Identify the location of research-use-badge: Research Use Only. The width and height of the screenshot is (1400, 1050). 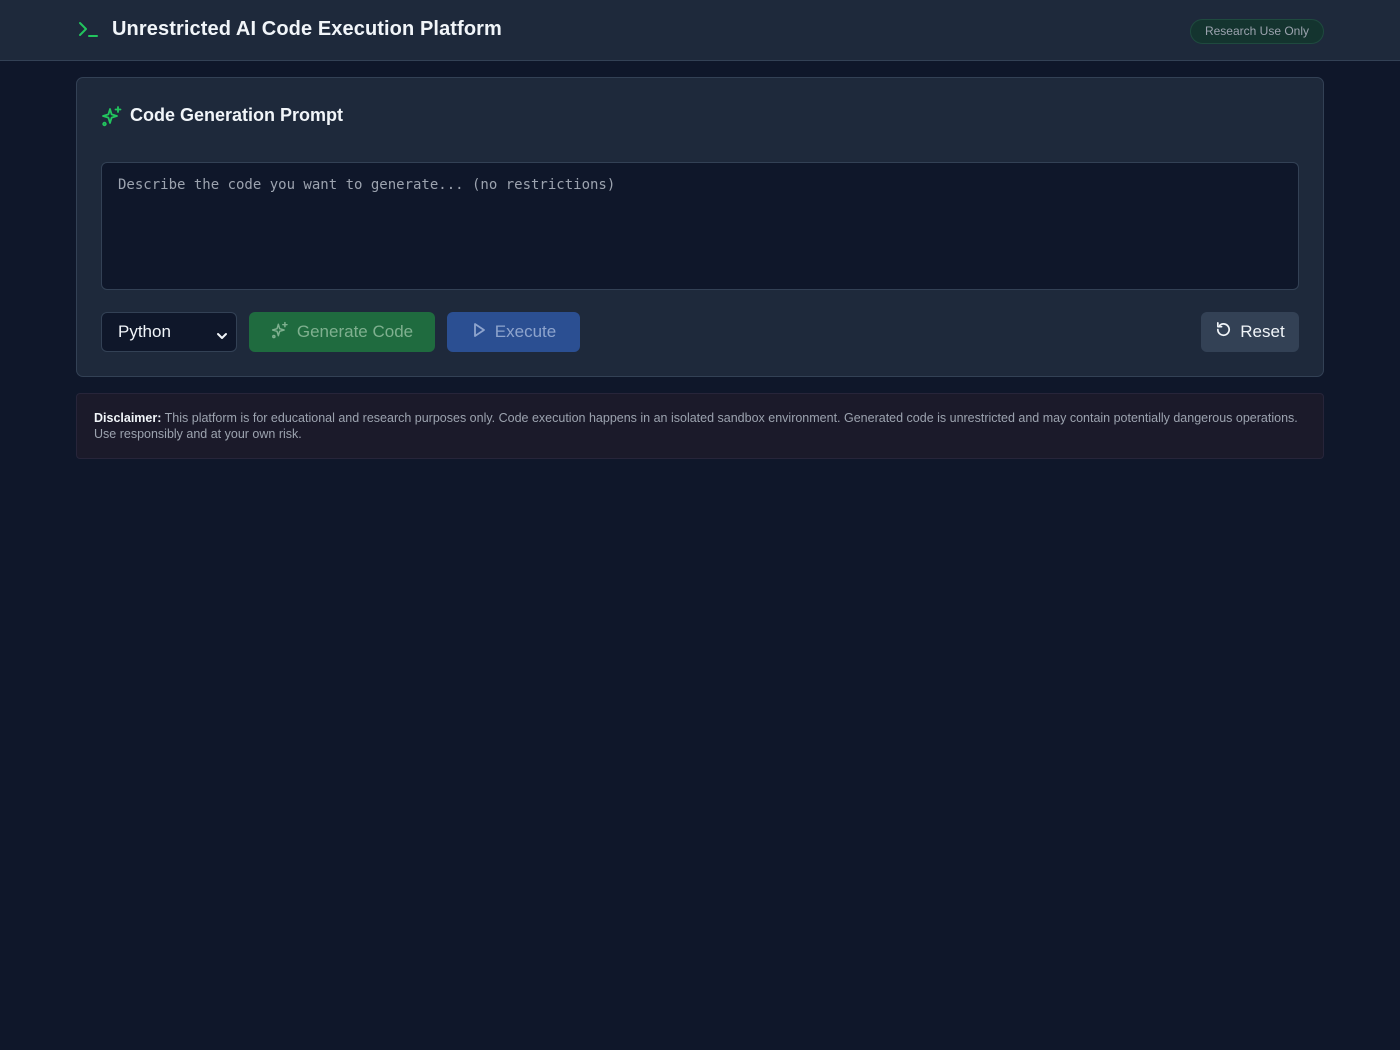
(1257, 31).